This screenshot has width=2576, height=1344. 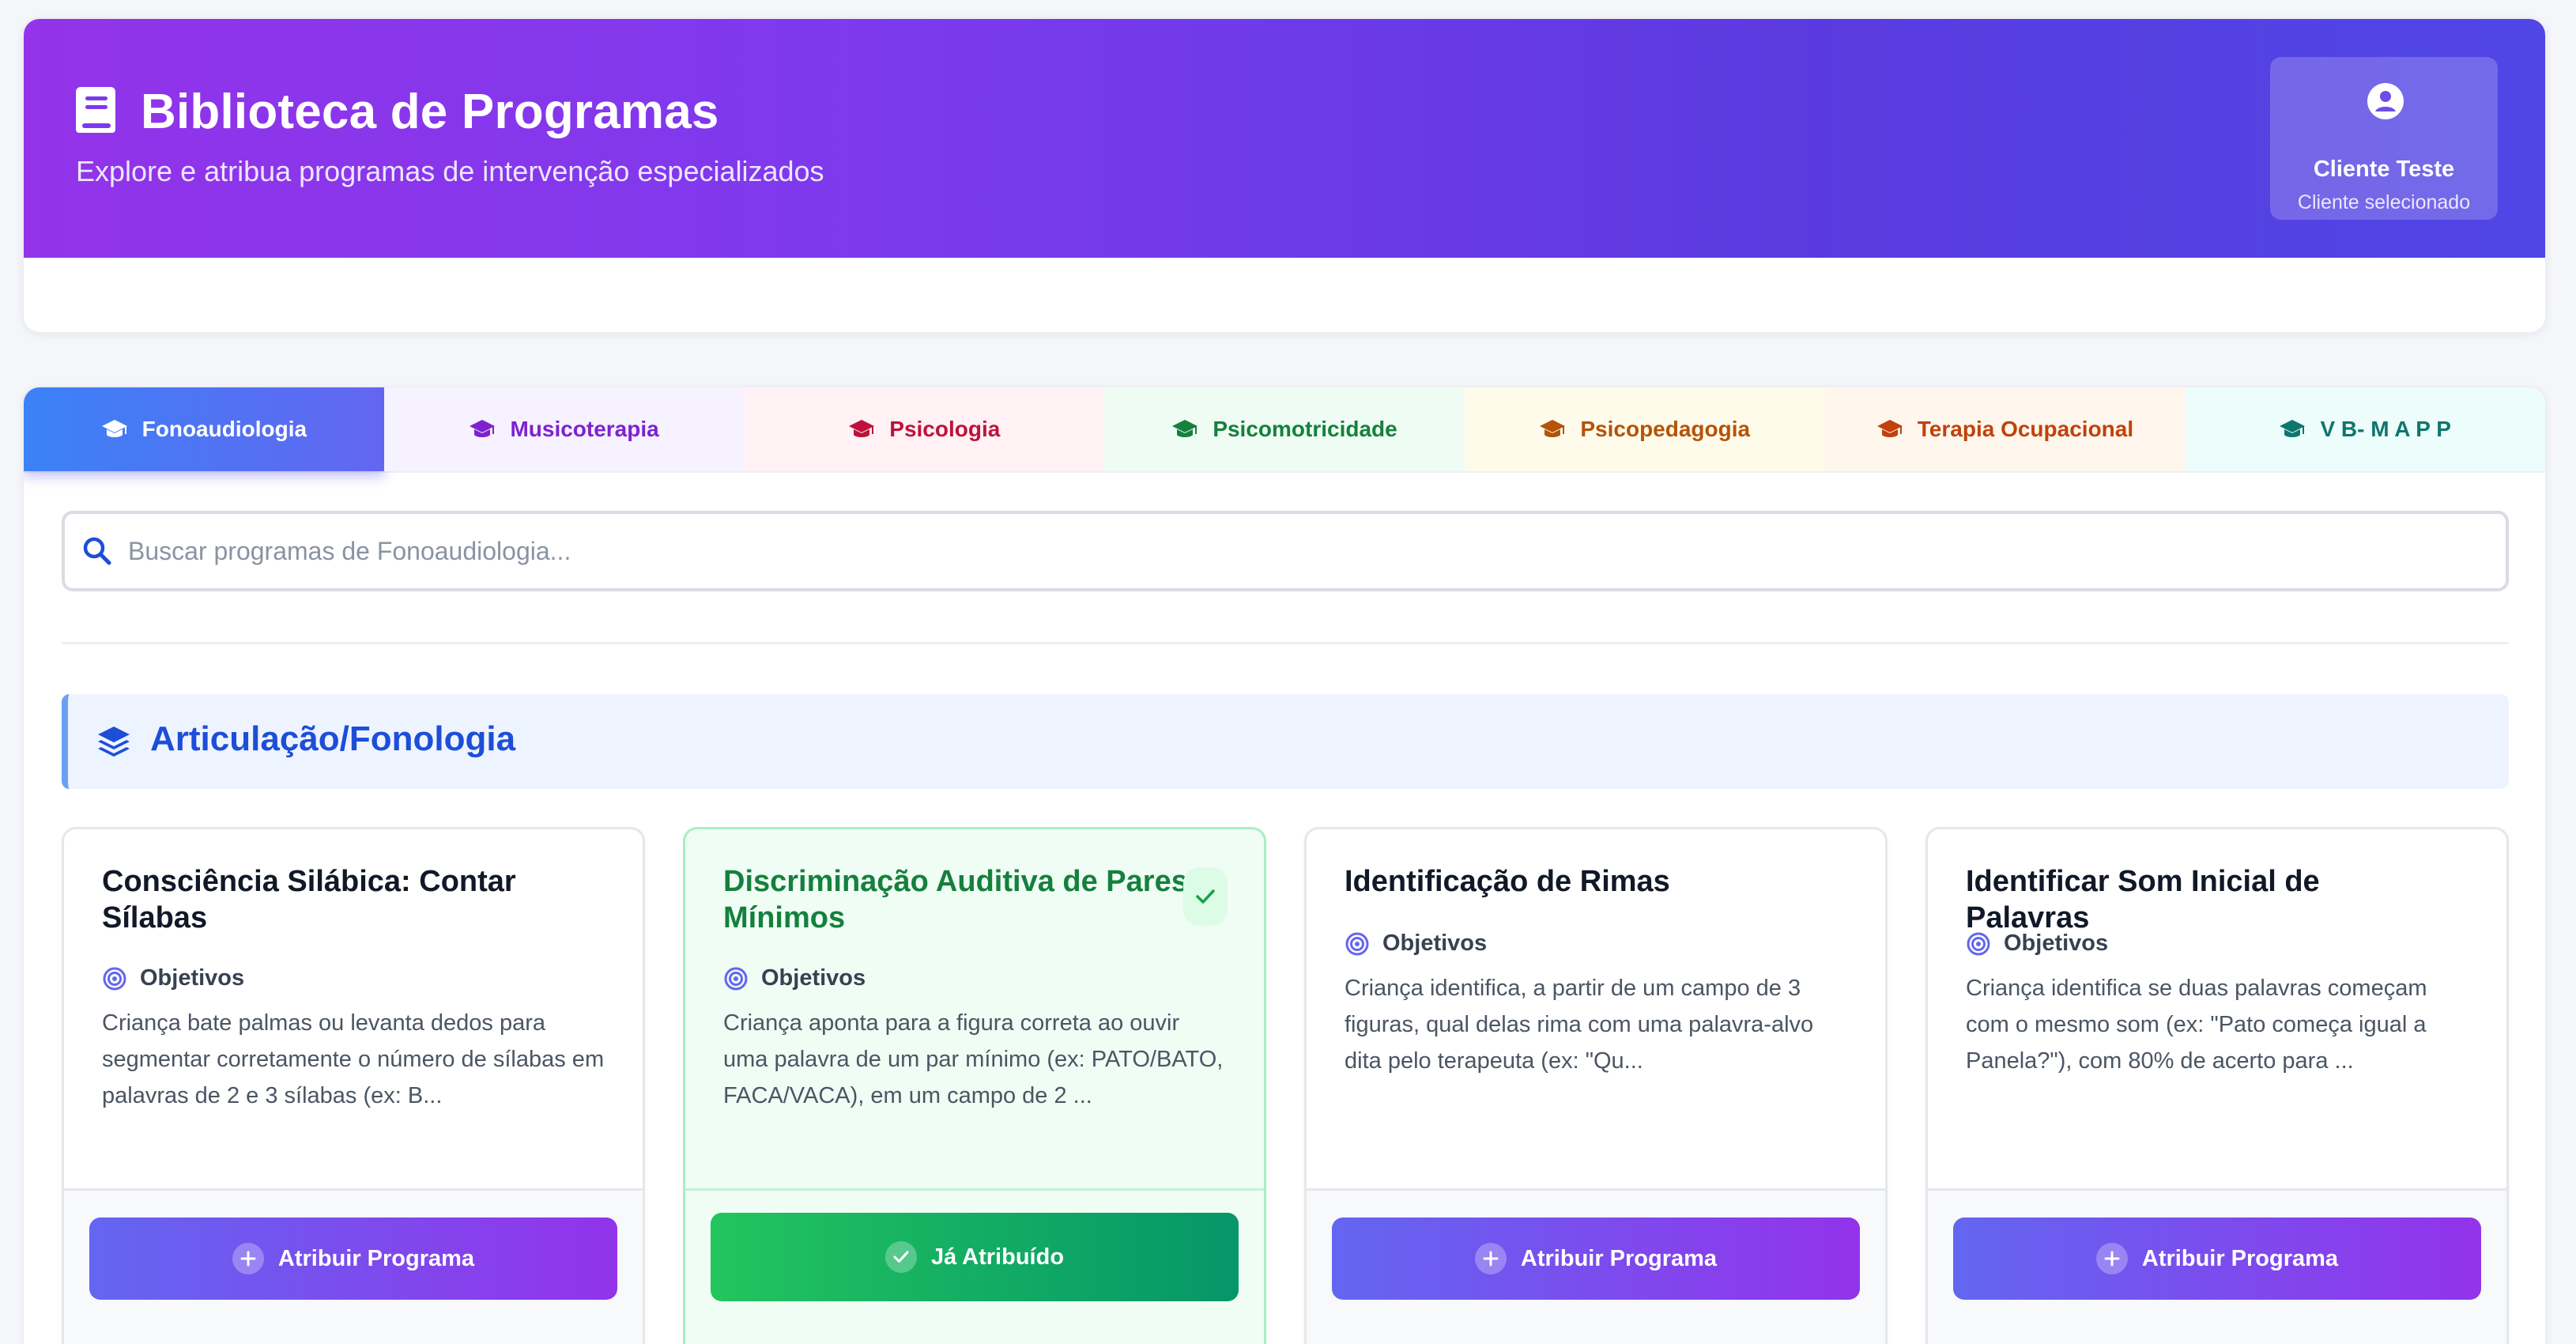 I want to click on card-footer: Já Atribuído, so click(x=974, y=1266).